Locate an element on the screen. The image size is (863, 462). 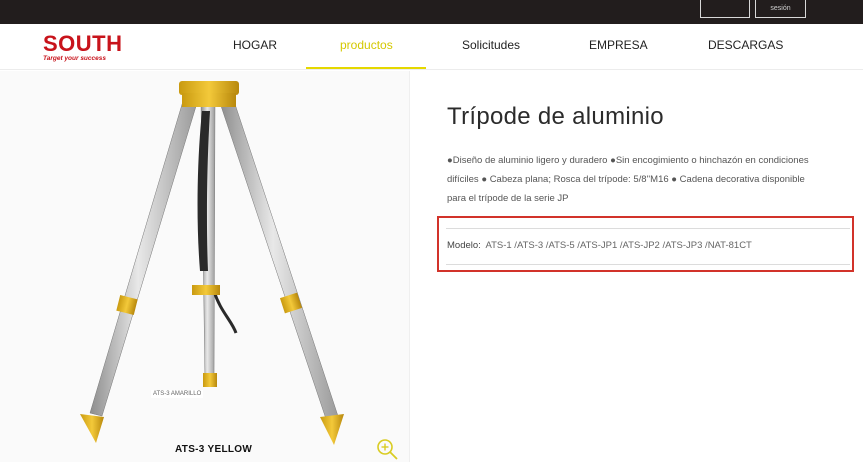
nav-item-descargas: DESCARGAS is located at coordinates (745, 45).